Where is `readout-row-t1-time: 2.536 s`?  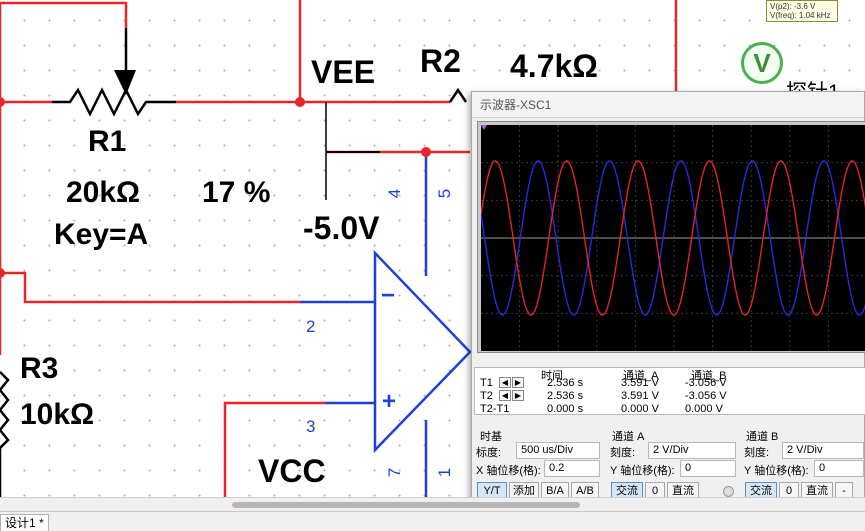 readout-row-t1-time: 2.536 s is located at coordinates (565, 383).